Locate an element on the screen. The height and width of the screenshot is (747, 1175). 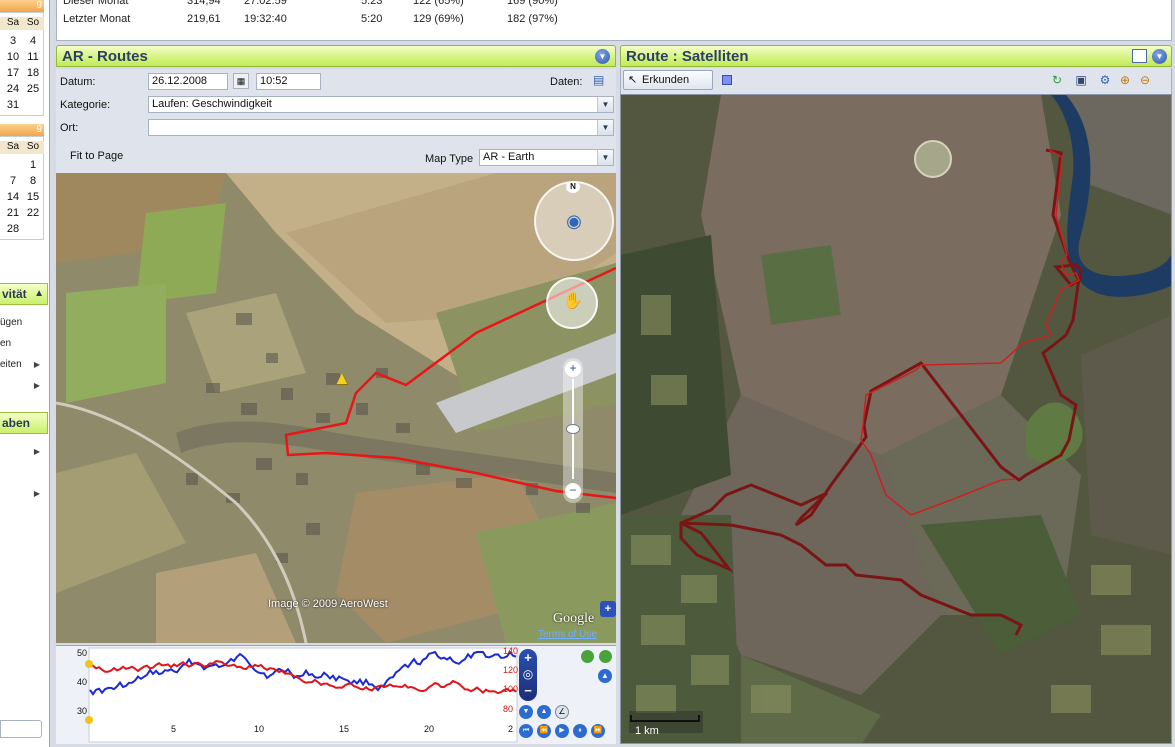
activities-item: ▶ is located at coordinates (23, 386).